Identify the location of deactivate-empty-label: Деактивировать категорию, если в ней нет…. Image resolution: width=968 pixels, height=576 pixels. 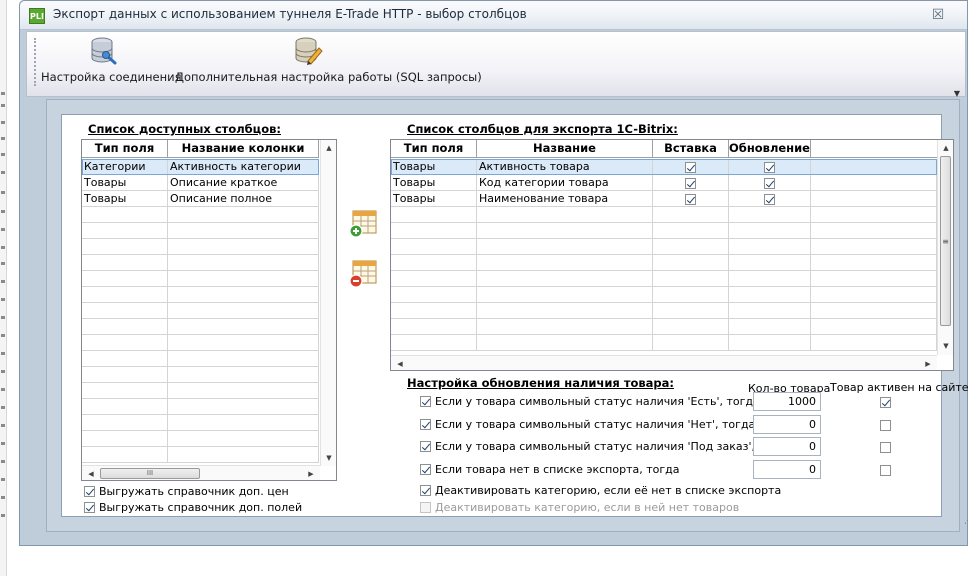
(587, 507).